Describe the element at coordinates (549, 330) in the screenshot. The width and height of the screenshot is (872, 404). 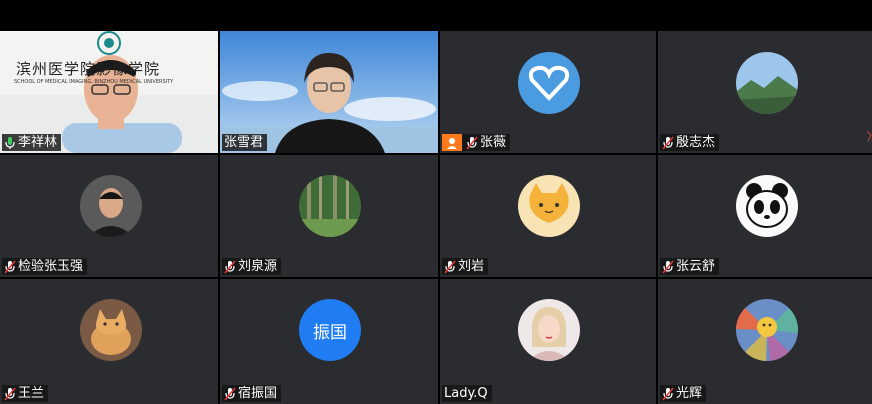
I see `woman-portrait-avatar` at that location.